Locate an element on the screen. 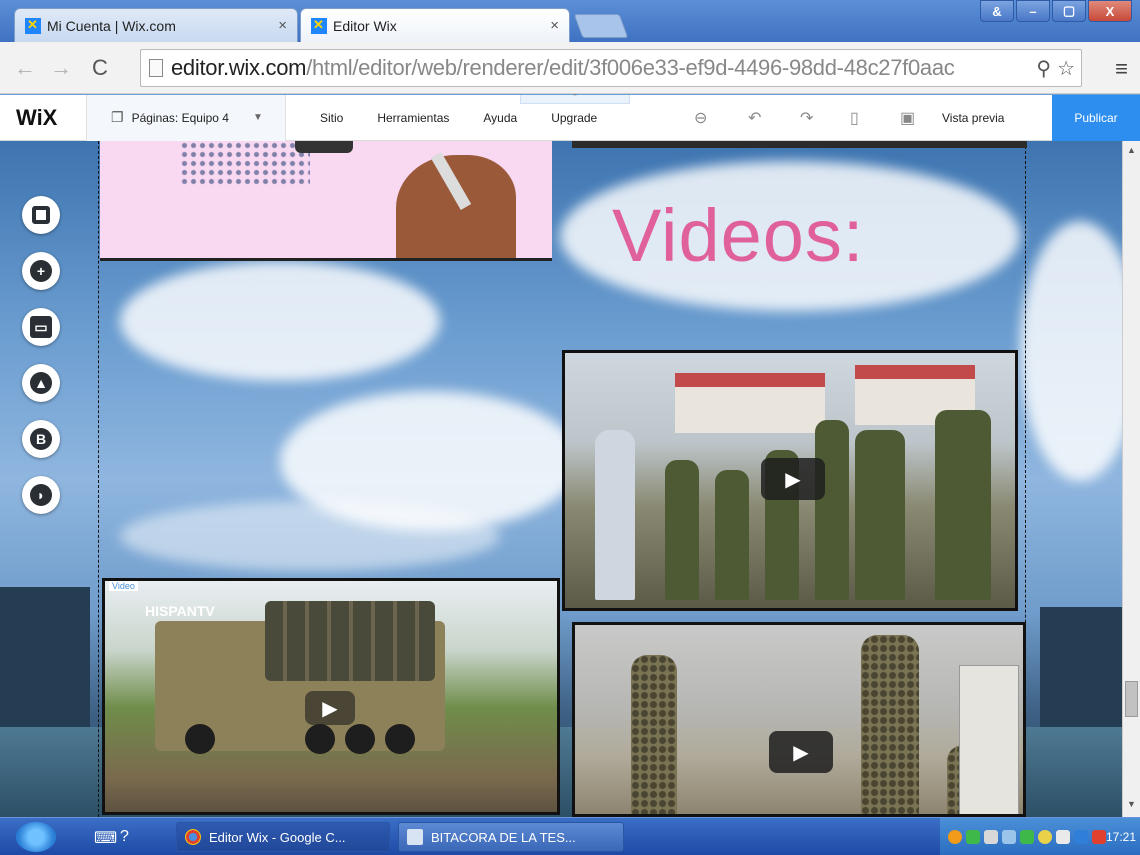  video-missile-truck: Video HISPANTV ▶ is located at coordinates (331, 696).